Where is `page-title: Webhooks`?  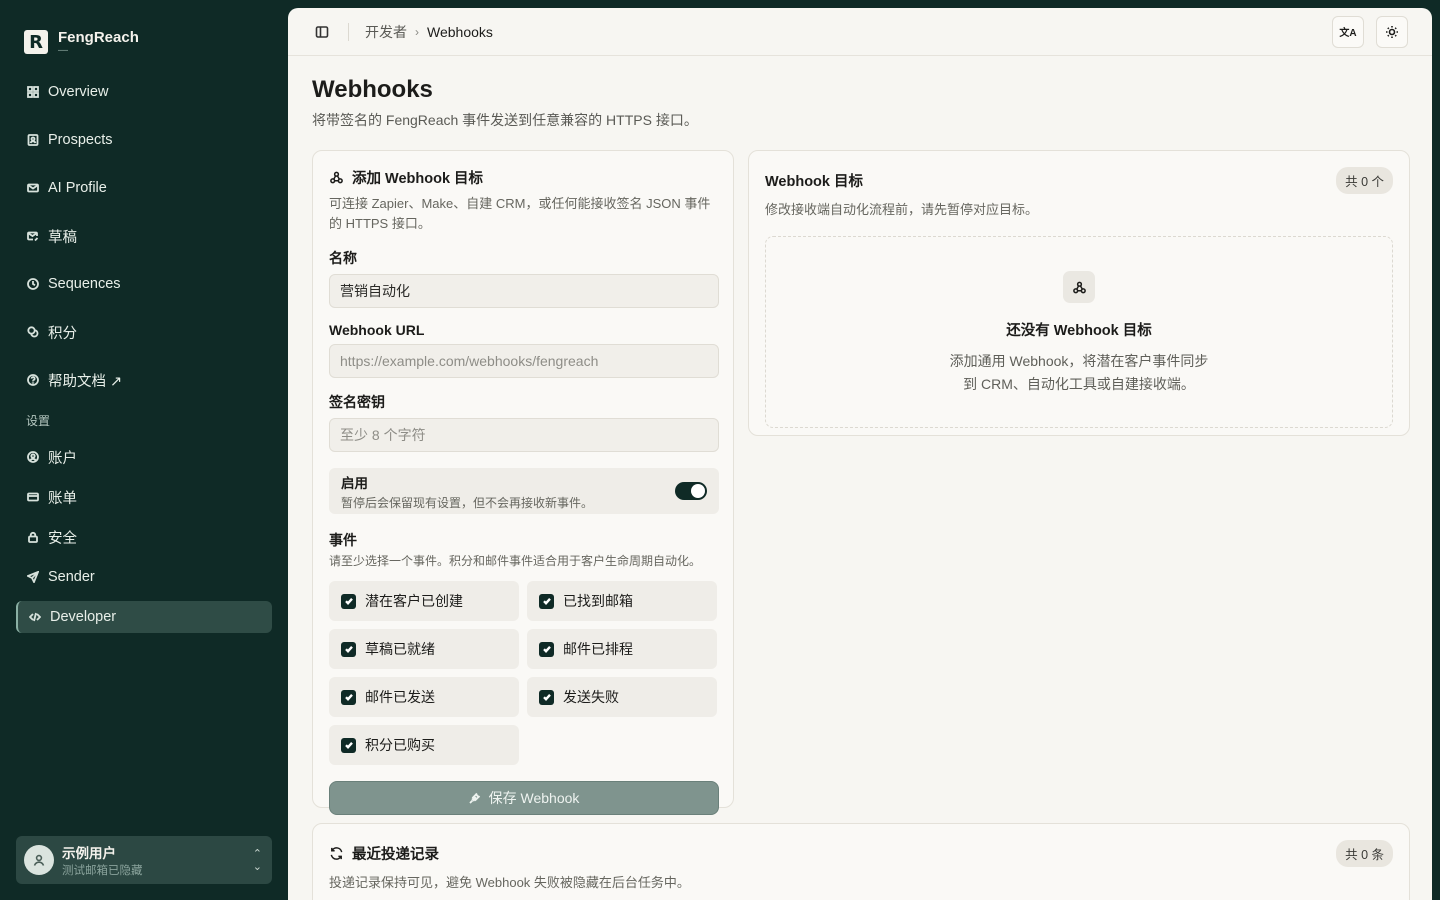
page-title: Webhooks is located at coordinates (372, 89).